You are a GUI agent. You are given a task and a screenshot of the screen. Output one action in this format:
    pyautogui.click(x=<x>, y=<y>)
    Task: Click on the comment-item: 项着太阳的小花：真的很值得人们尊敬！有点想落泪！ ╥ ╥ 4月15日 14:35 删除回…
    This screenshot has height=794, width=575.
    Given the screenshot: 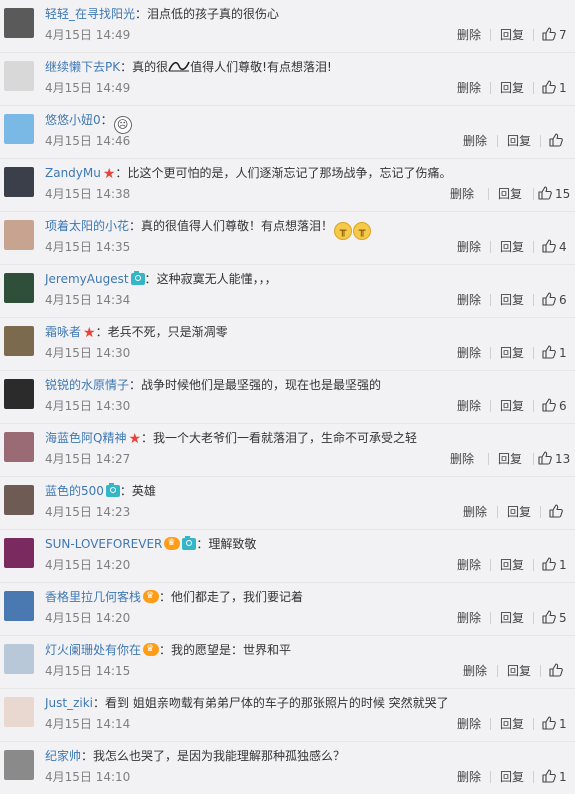 What is the action you would take?
    pyautogui.click(x=287, y=238)
    